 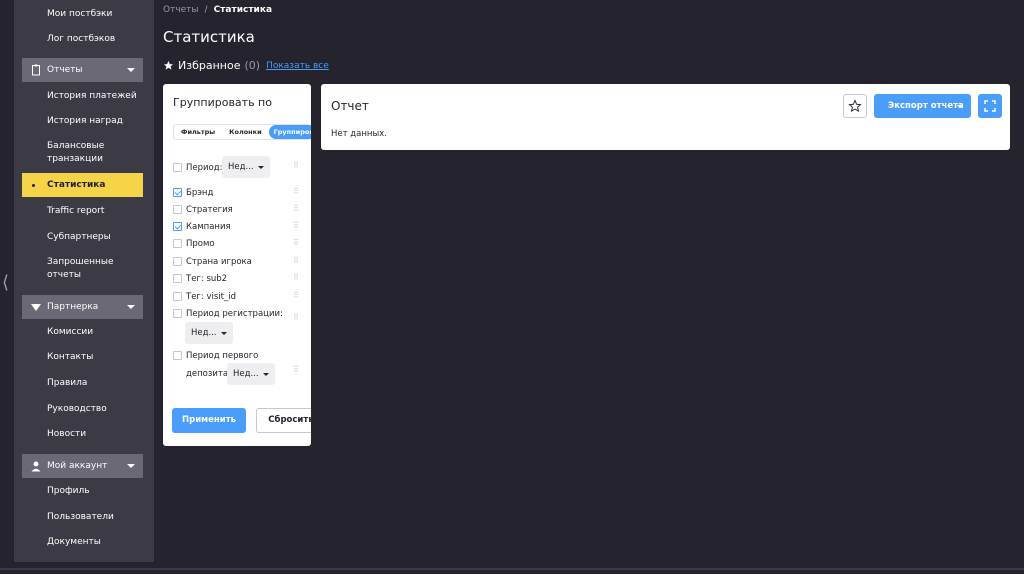 I want to click on sidebar-section-reports: Отчеты, so click(x=82, y=70).